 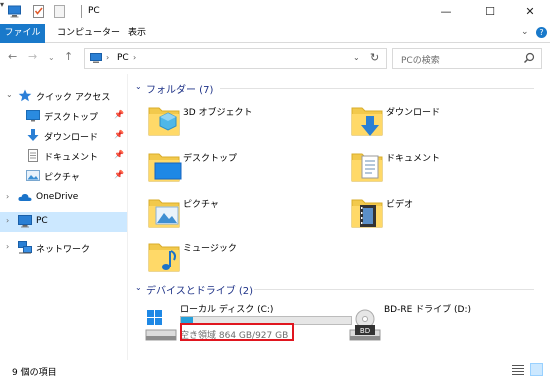 I want to click on tab-file: ファイル, so click(x=22, y=33).